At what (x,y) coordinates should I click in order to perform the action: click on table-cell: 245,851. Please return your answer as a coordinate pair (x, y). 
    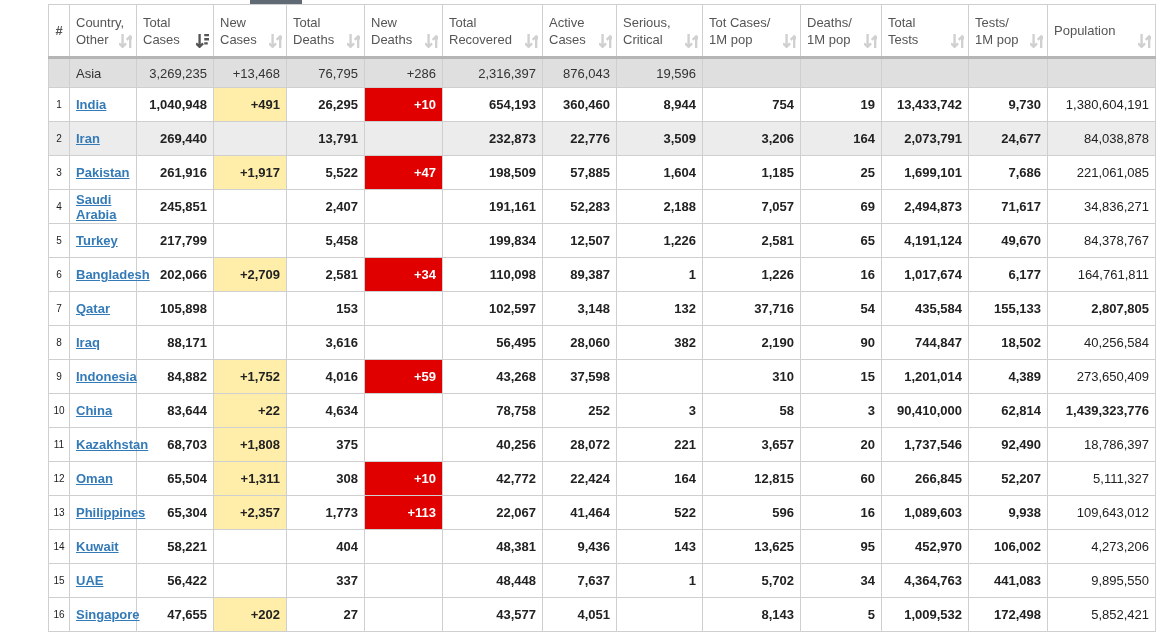
    Looking at the image, I should click on (175, 206).